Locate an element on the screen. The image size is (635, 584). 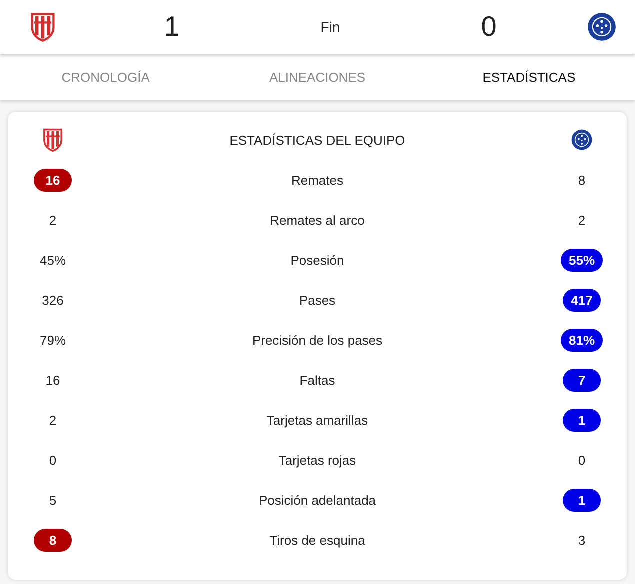
home-value-badge: 8 is located at coordinates (53, 540).